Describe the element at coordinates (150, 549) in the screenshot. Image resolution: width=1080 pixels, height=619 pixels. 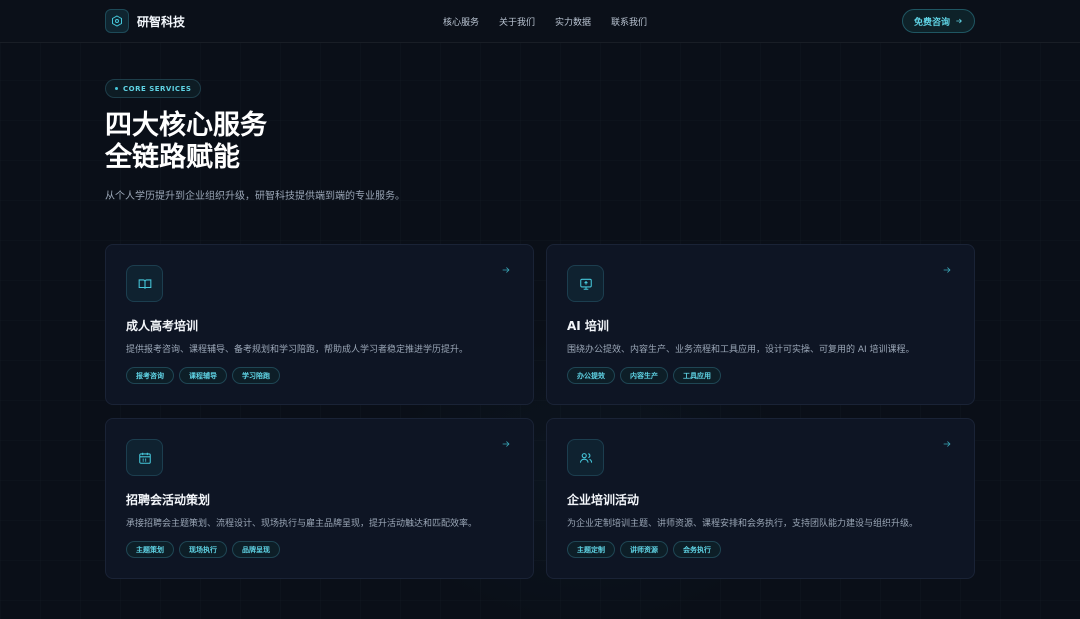
I see `tag: 主题策划` at that location.